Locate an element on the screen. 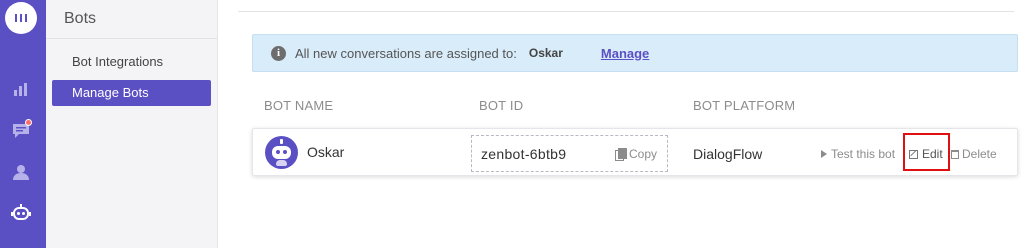 Image resolution: width=1024 pixels, height=248 pixels. play-icon is located at coordinates (824, 154).